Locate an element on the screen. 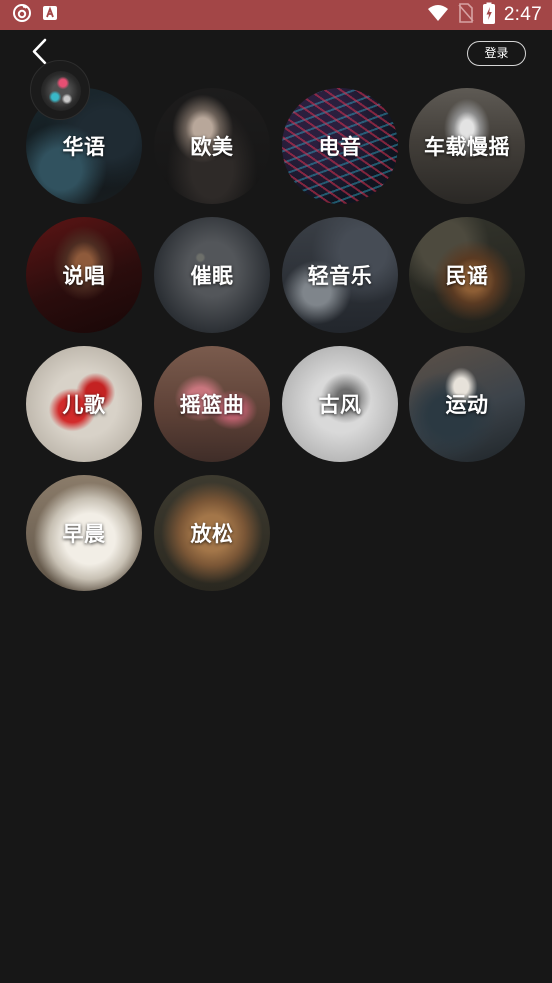 The height and width of the screenshot is (983, 552). category-erge: 儿歌 is located at coordinates (84, 404).